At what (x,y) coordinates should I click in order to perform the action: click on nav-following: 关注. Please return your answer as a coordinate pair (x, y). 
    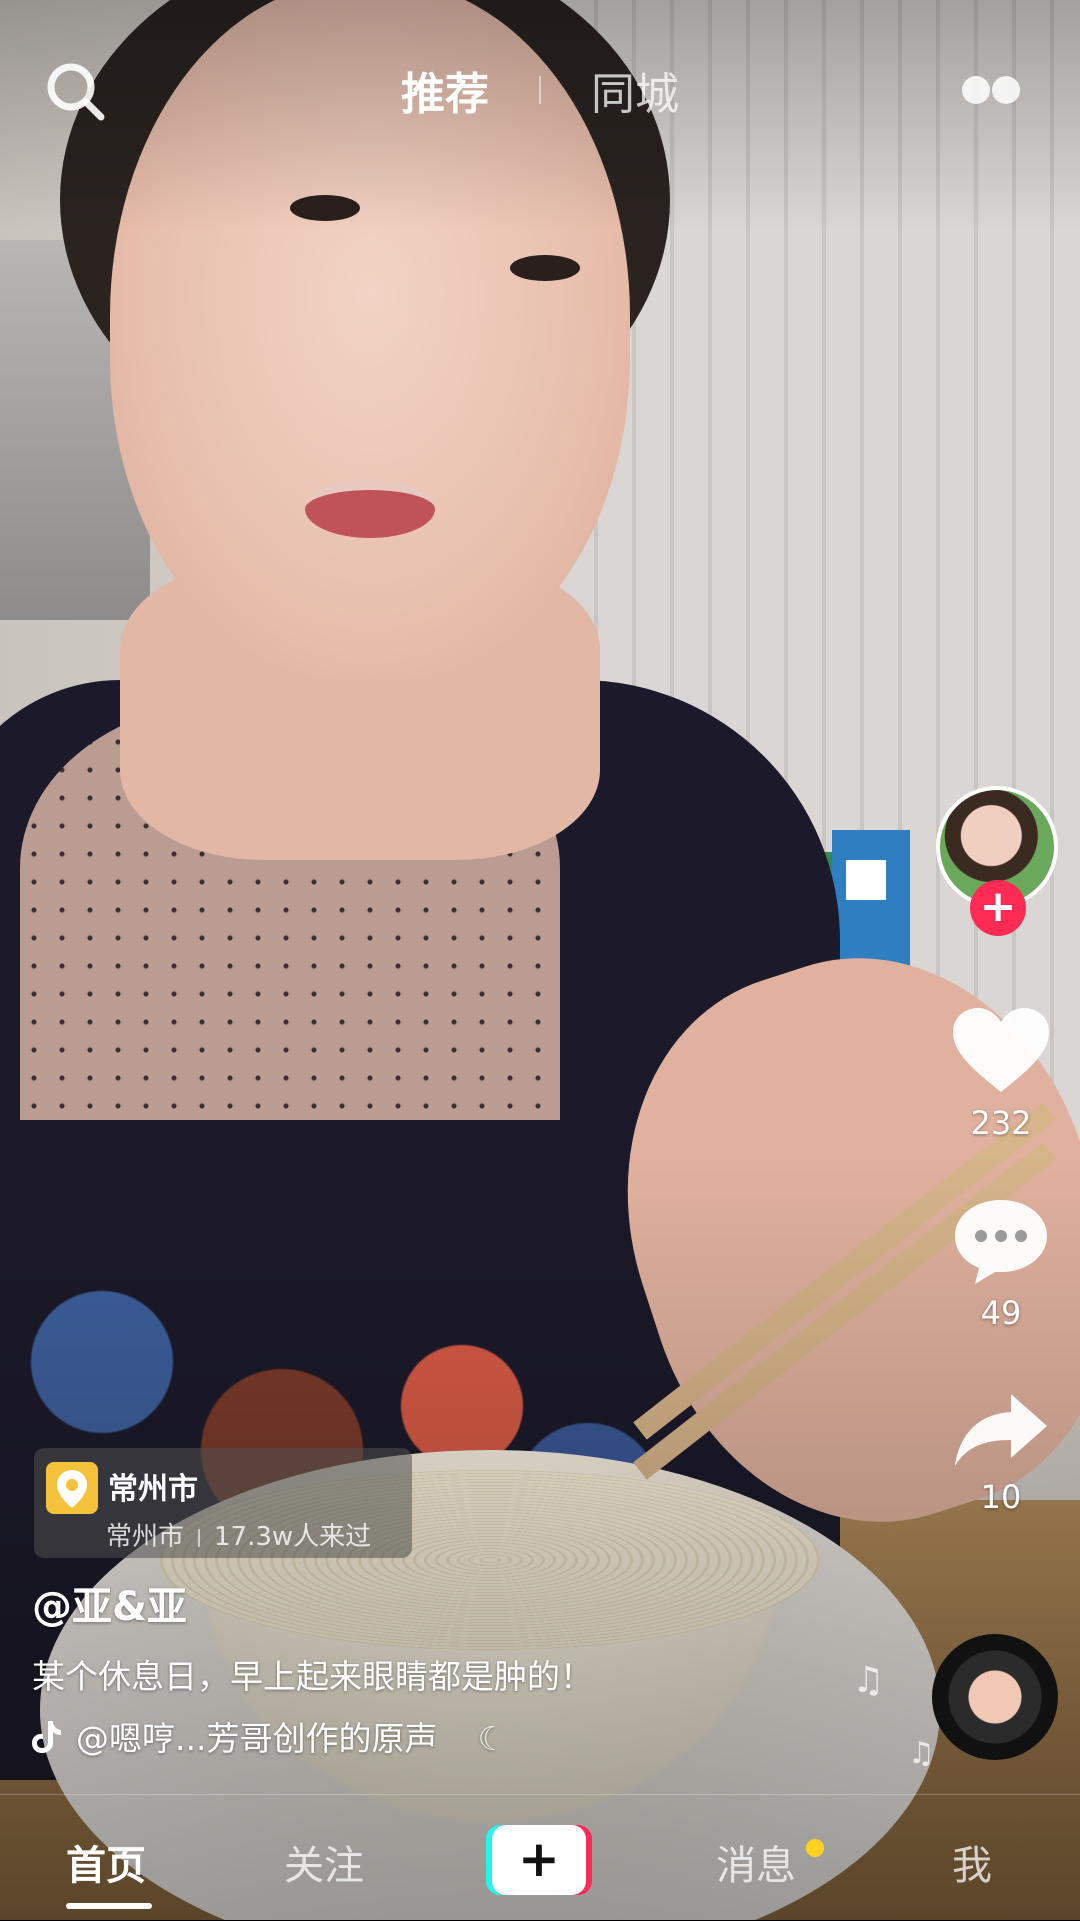
    Looking at the image, I should click on (324, 1862).